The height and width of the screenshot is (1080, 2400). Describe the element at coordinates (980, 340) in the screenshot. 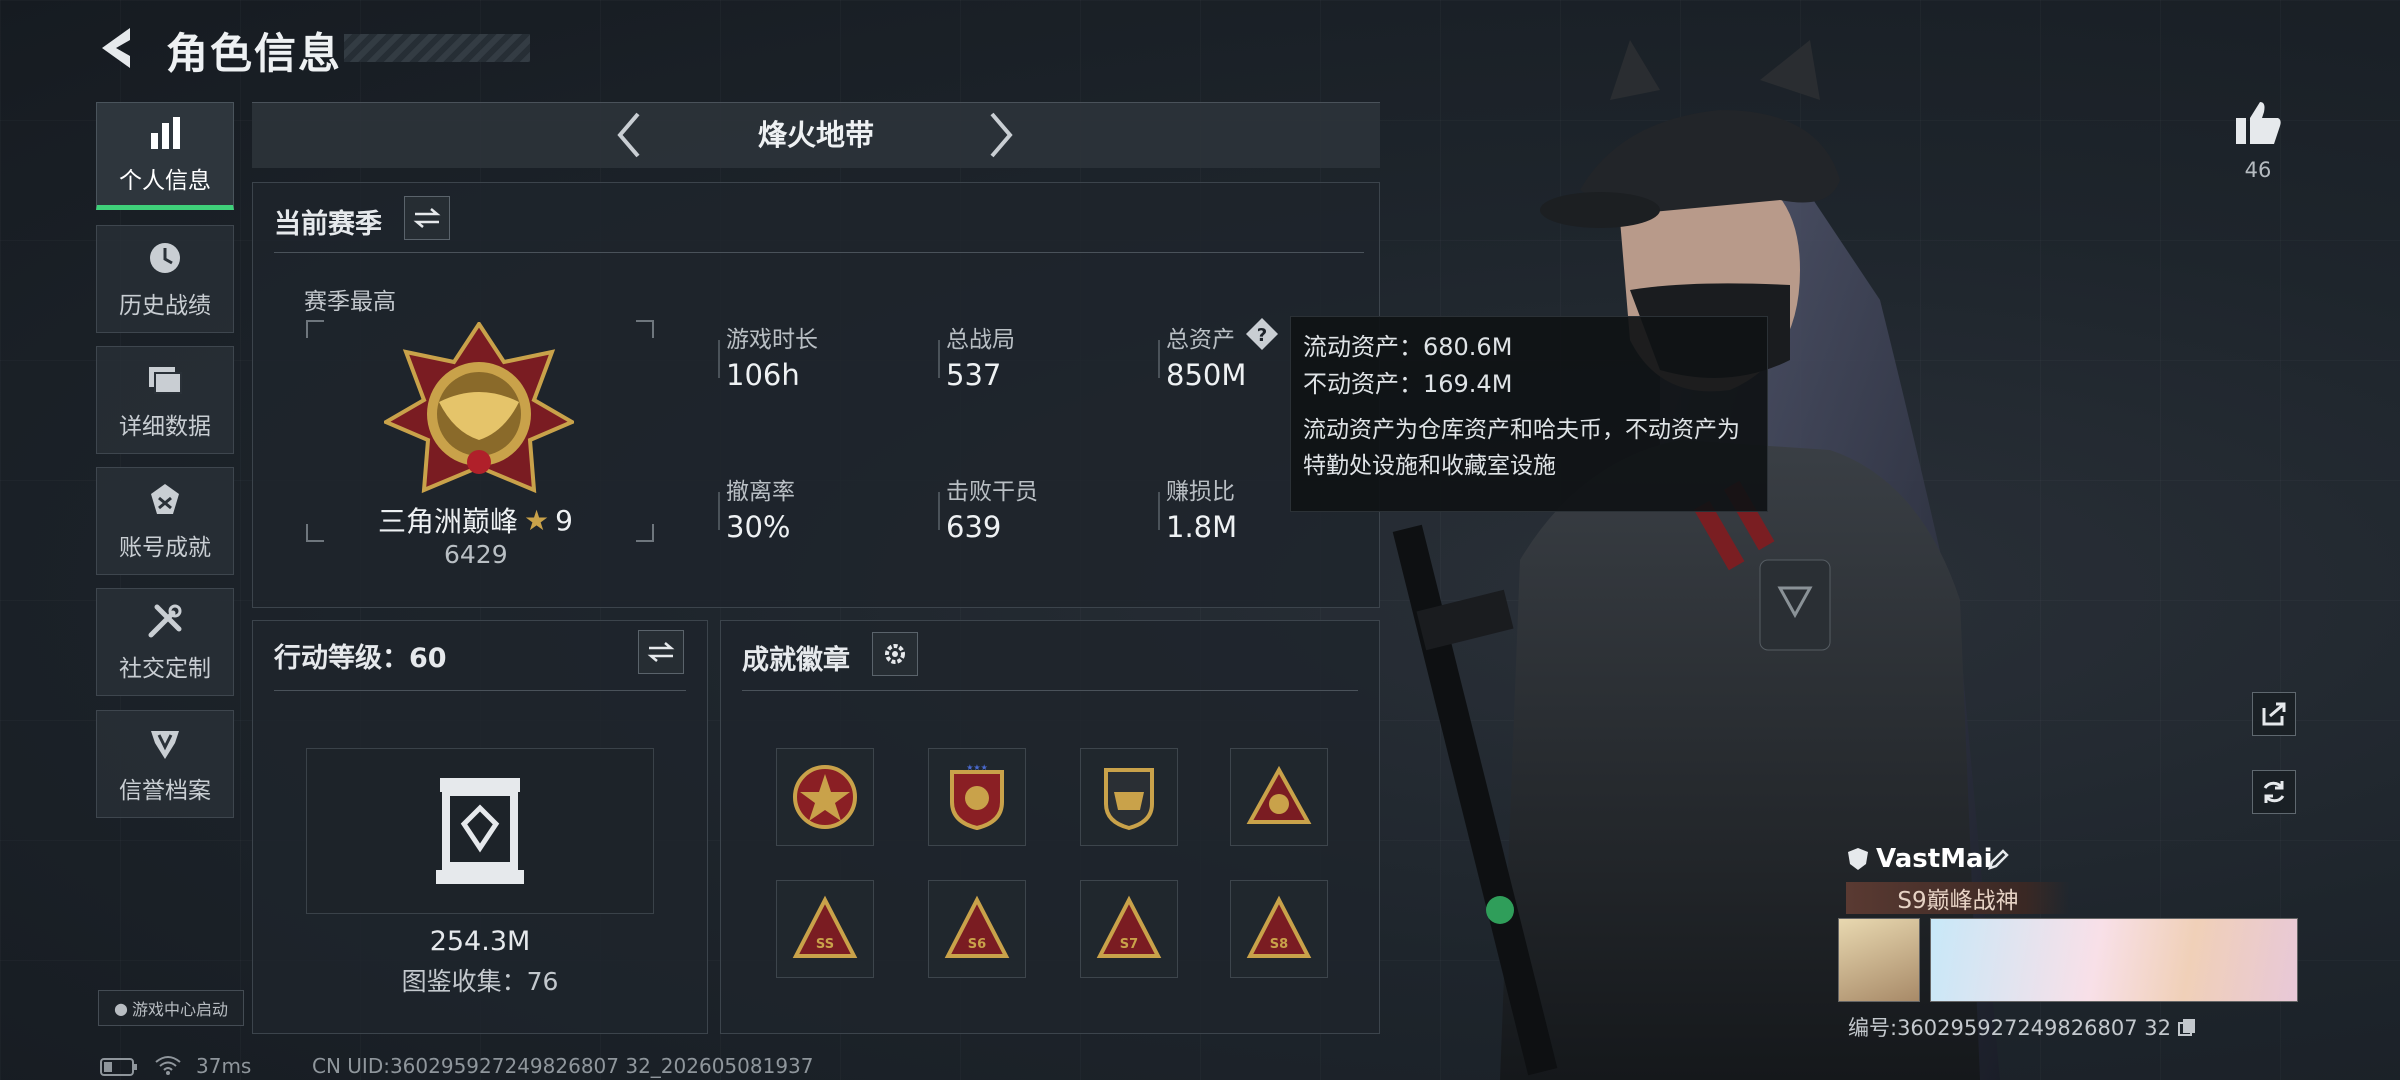

I see `stat-label: 总战局` at that location.